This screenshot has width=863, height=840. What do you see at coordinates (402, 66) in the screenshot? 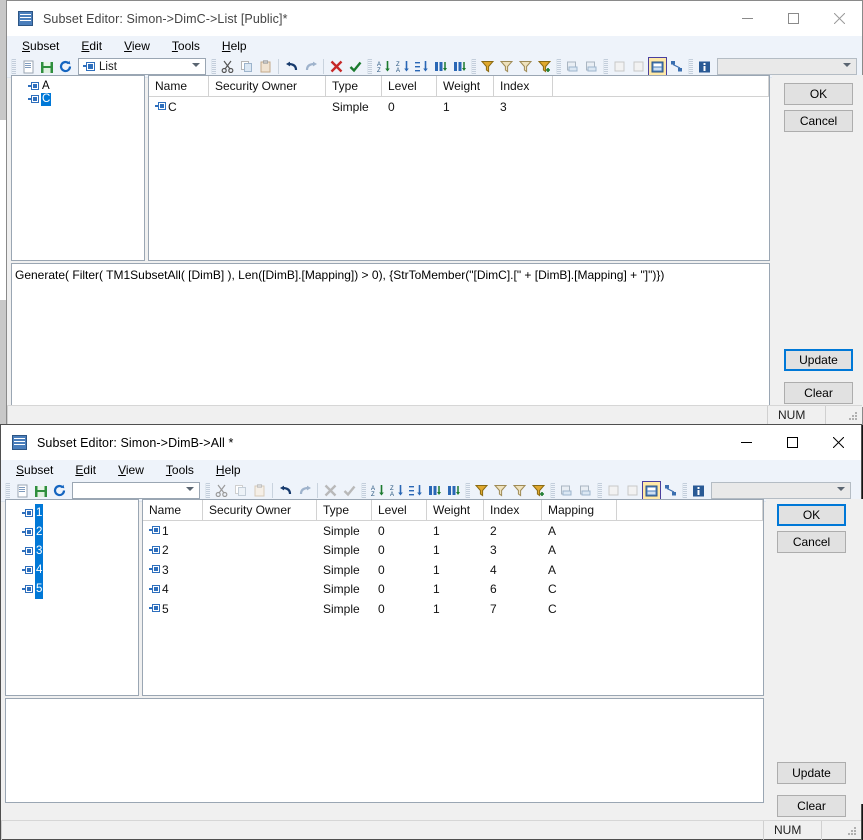
I see `sort-descending-icon: ZA` at bounding box center [402, 66].